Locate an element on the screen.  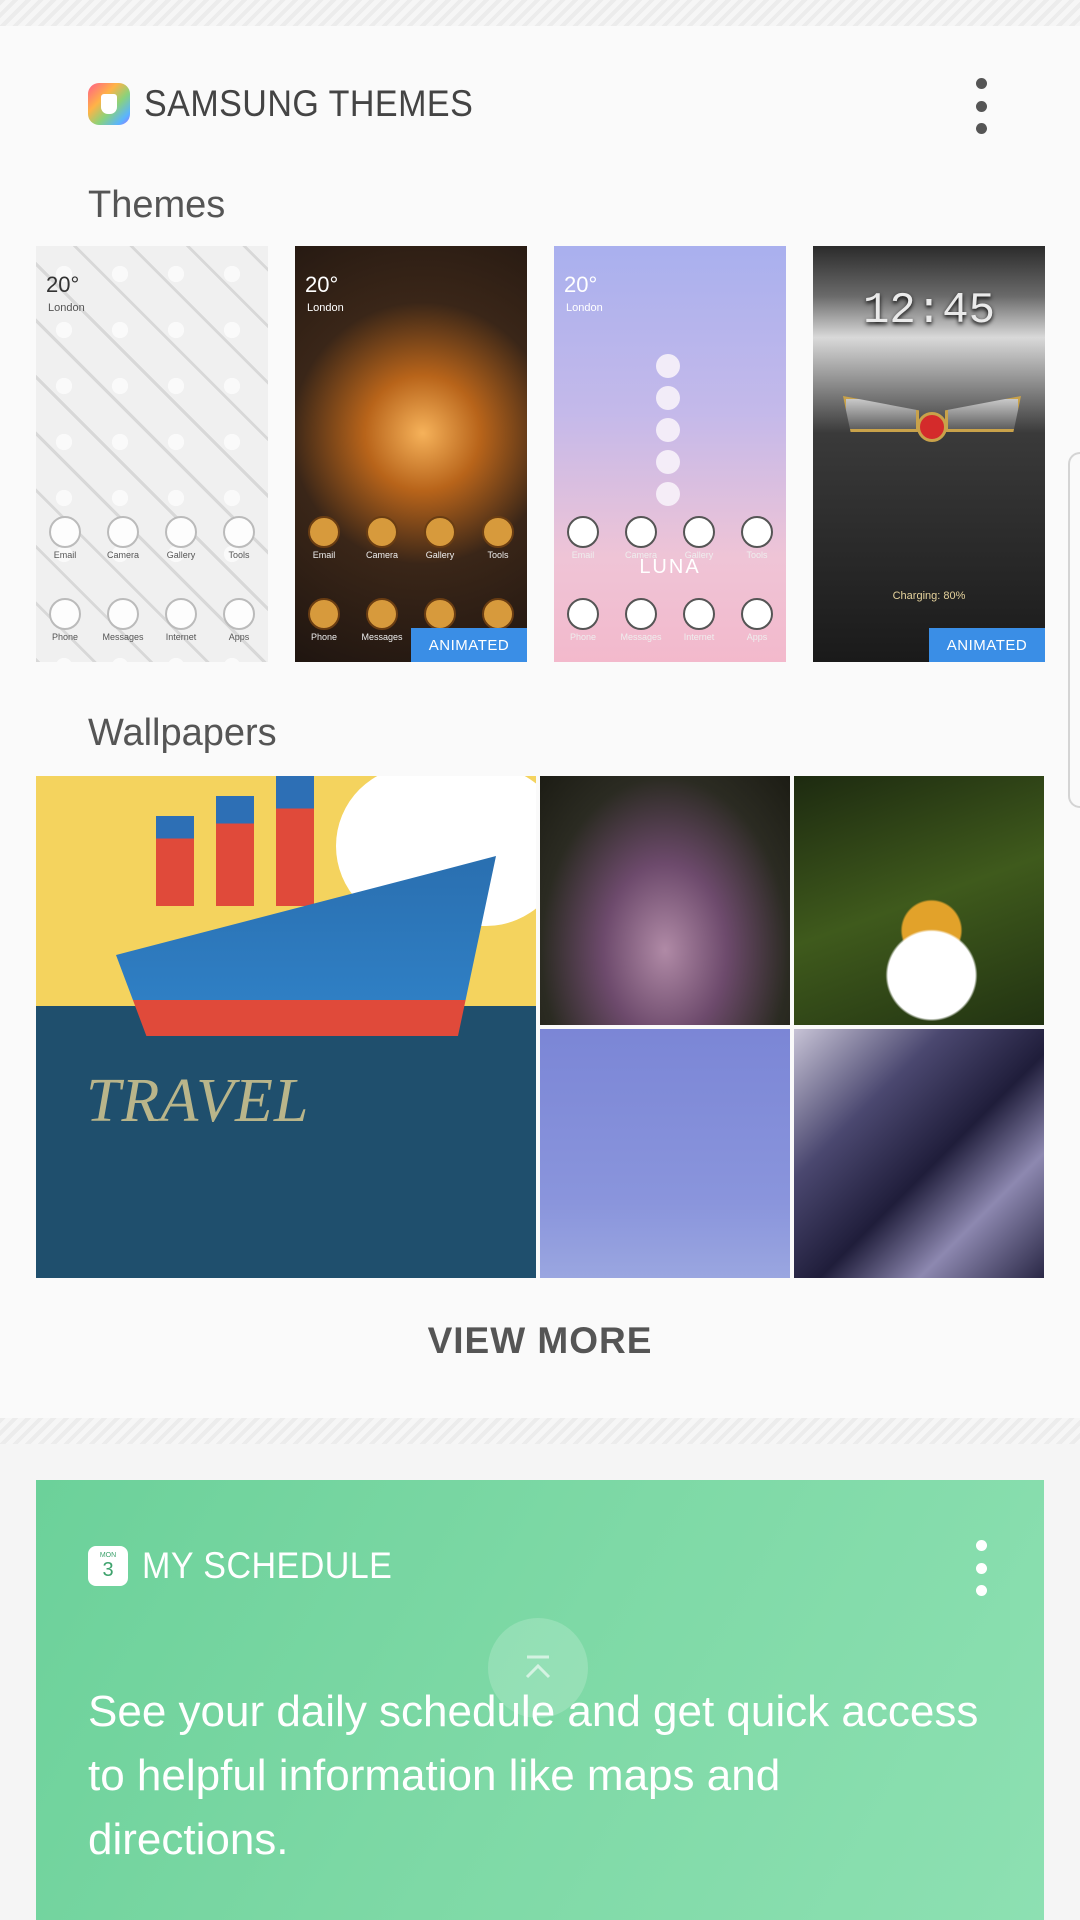
schedule-card-header: MON 3 MY SCHEDULE is located at coordinates (251, 1566).